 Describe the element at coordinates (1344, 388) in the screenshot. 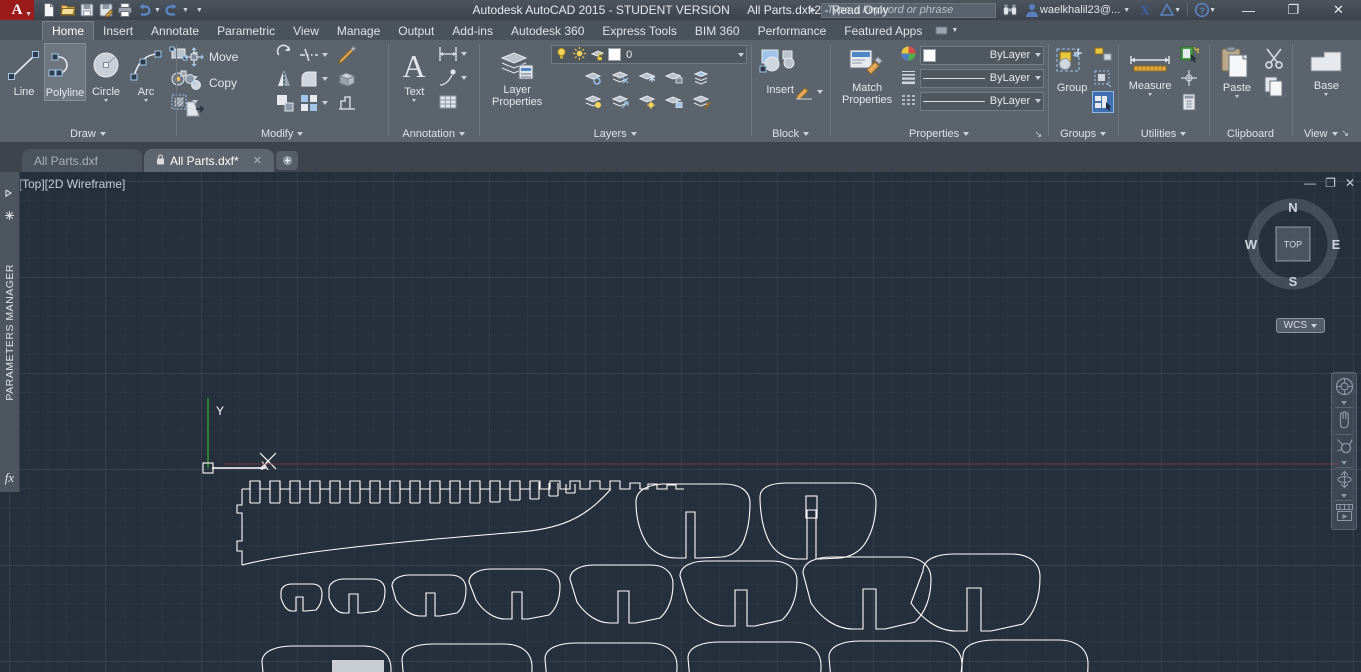

I see `steering-wheel-icon` at that location.